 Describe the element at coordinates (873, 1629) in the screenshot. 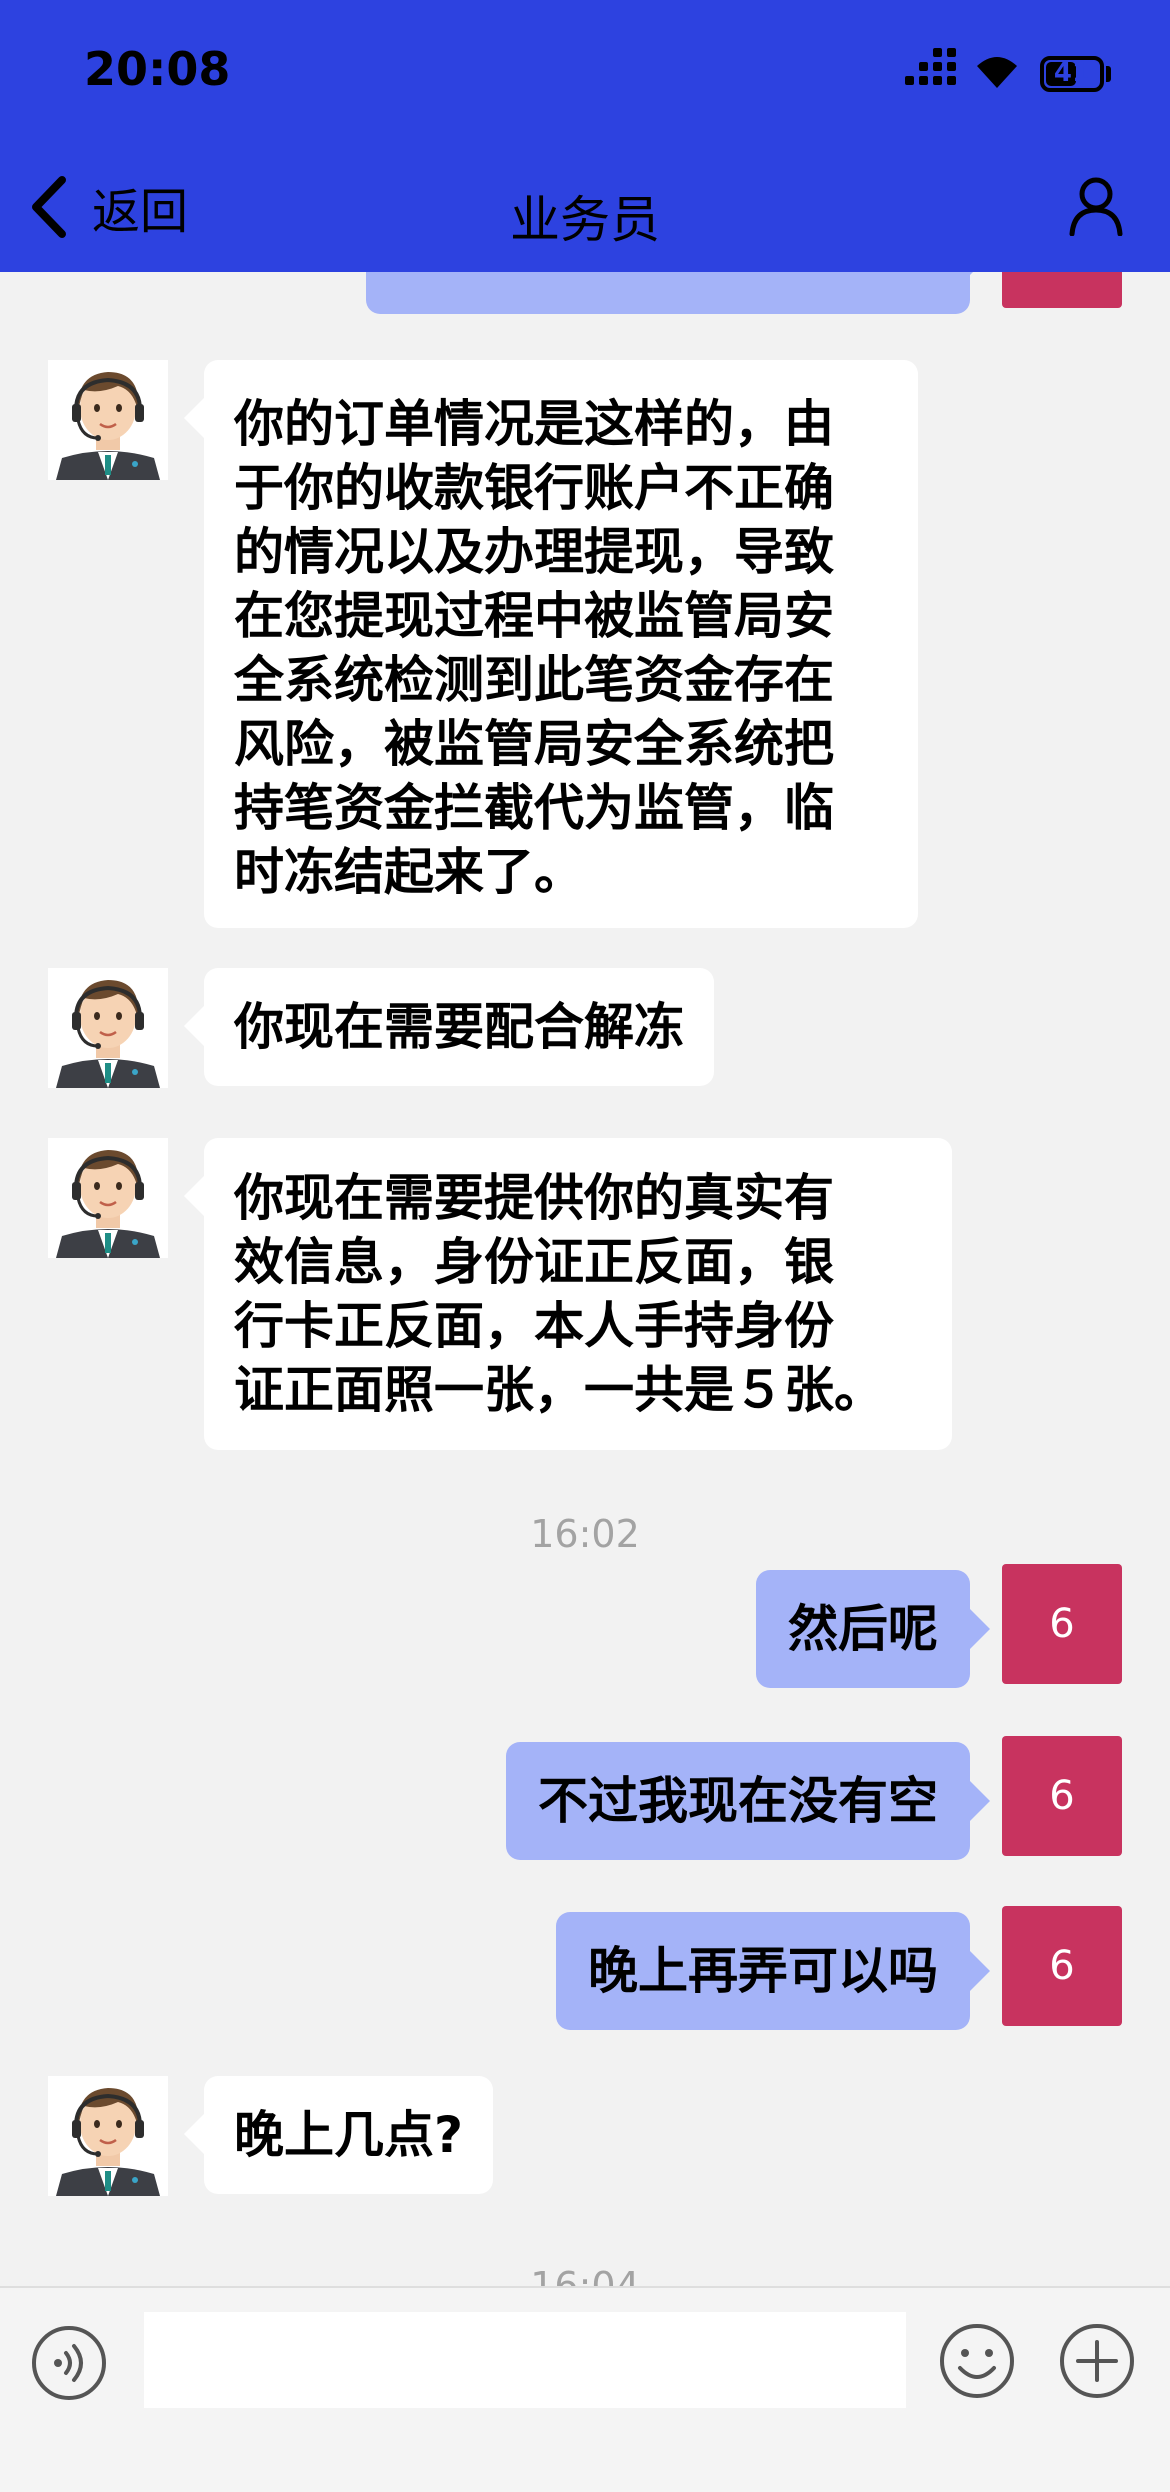

I see `sent-message-bubble: 然后呢` at that location.